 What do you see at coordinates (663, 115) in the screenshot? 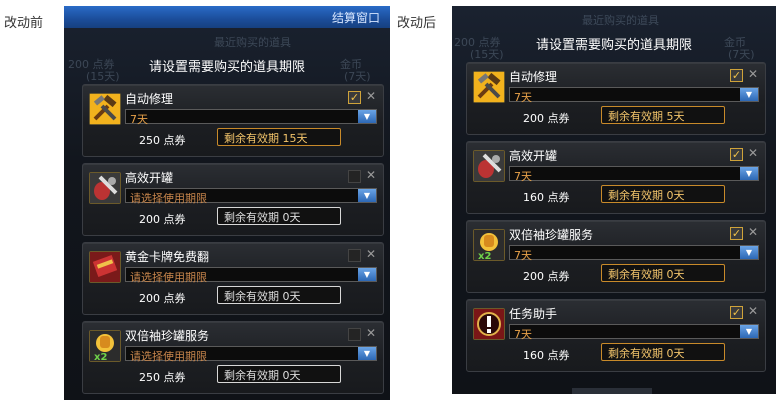
I see `remaining-validity: 剩余有效期 5天` at bounding box center [663, 115].